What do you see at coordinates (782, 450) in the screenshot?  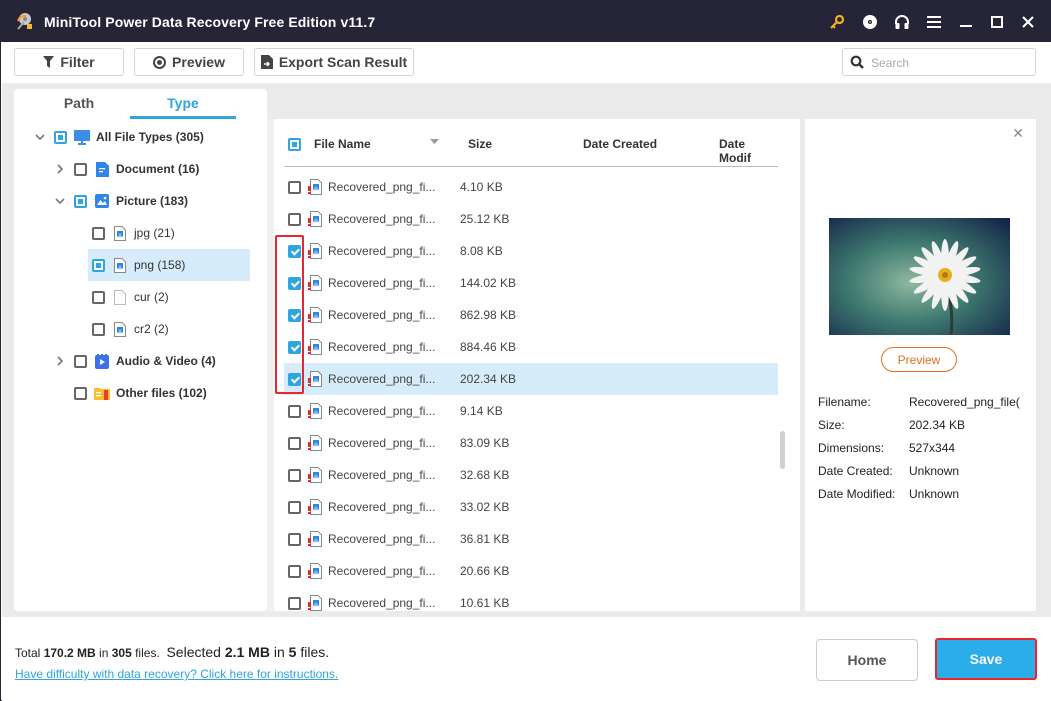 I see `file-list-scrollbar` at bounding box center [782, 450].